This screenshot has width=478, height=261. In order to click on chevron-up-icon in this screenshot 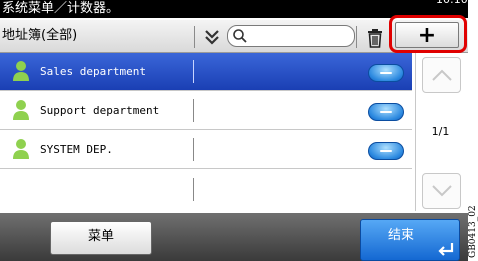, I will do `click(441, 75)`.